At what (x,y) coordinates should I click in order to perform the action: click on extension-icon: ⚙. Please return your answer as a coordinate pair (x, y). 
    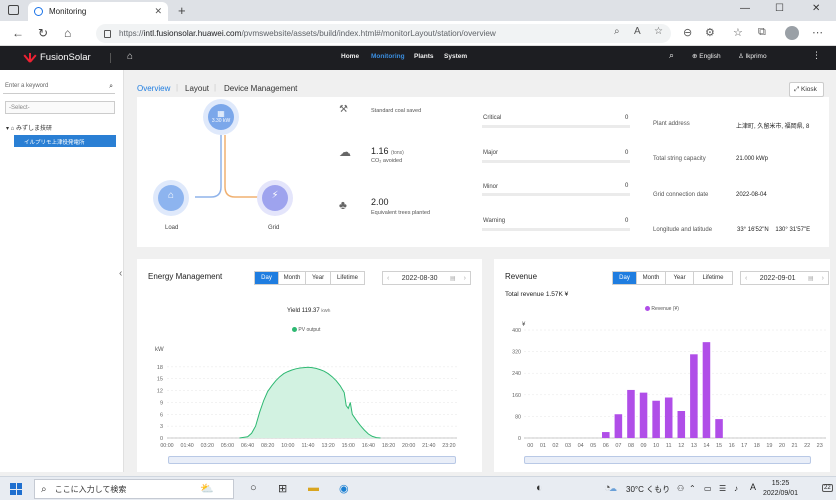
    Looking at the image, I should click on (710, 32).